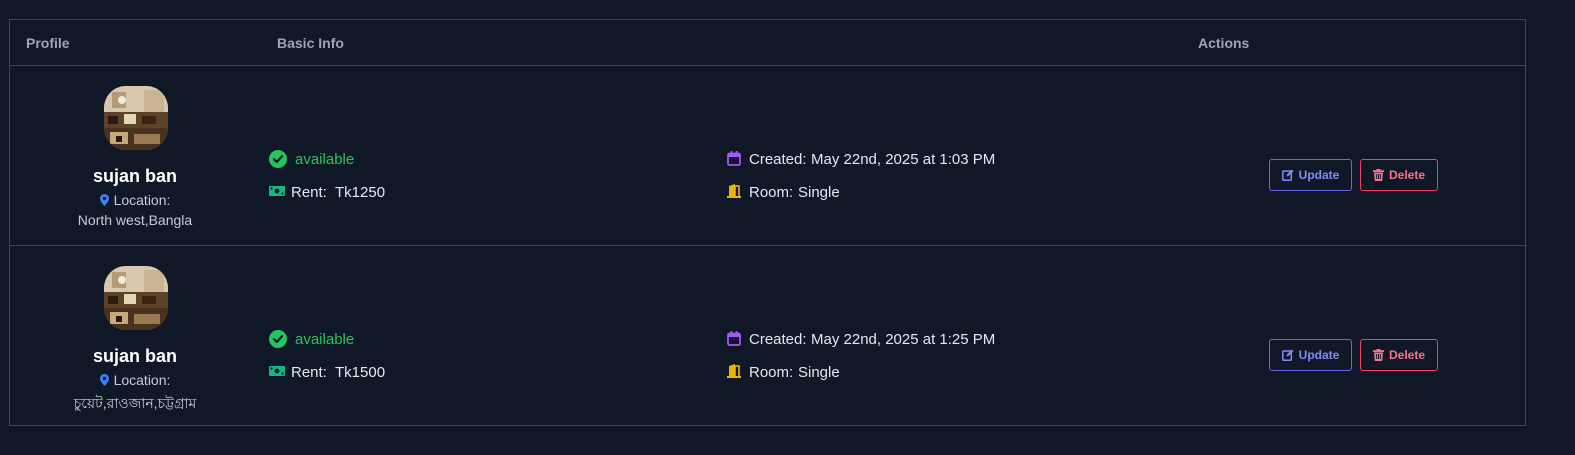 This screenshot has width=1575, height=455. I want to click on rent-value: Tk1500, so click(360, 372).